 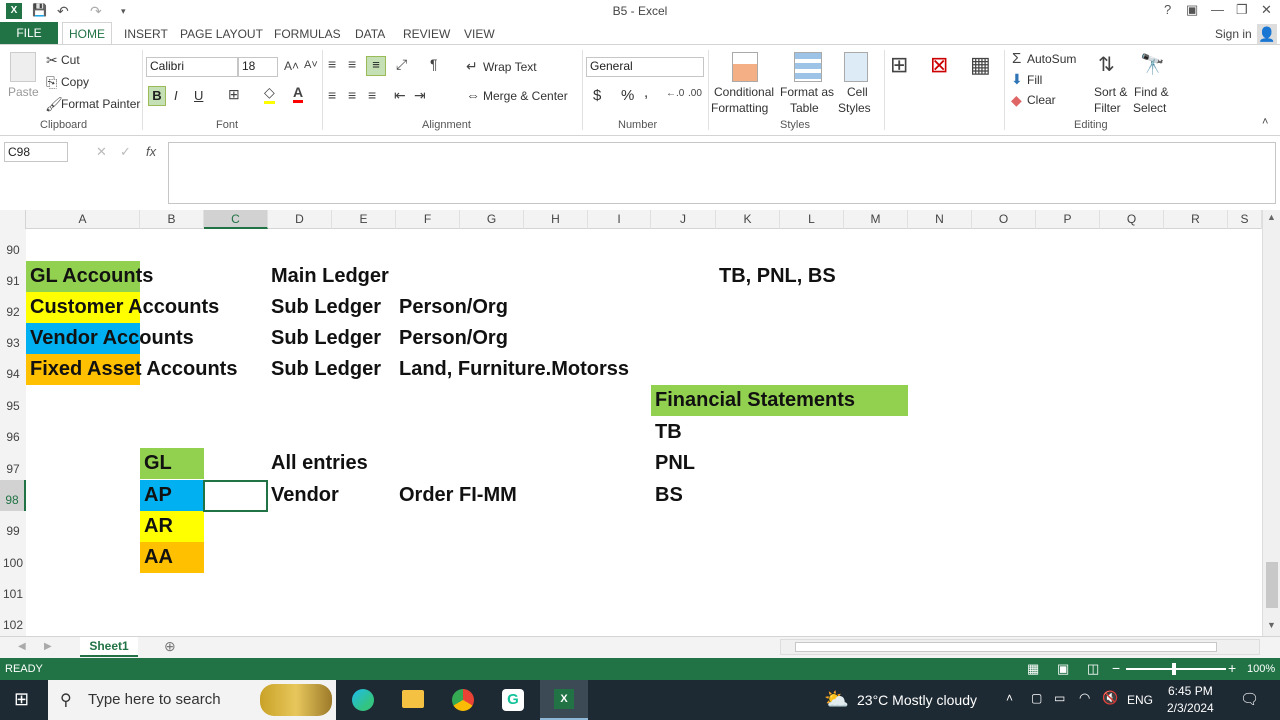 What do you see at coordinates (13, 338) in the screenshot?
I see `row-header-93: 93` at bounding box center [13, 338].